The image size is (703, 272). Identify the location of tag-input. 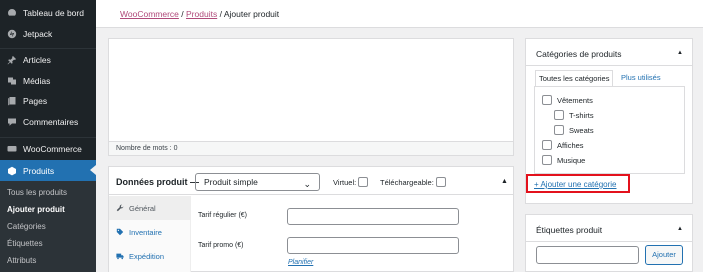
(587, 255).